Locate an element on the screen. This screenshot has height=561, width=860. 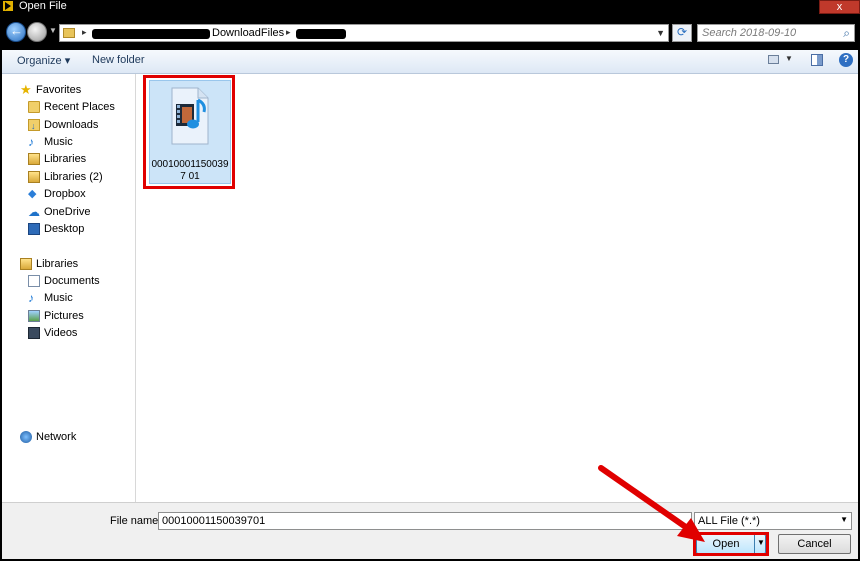
forward-button is located at coordinates (37, 32).